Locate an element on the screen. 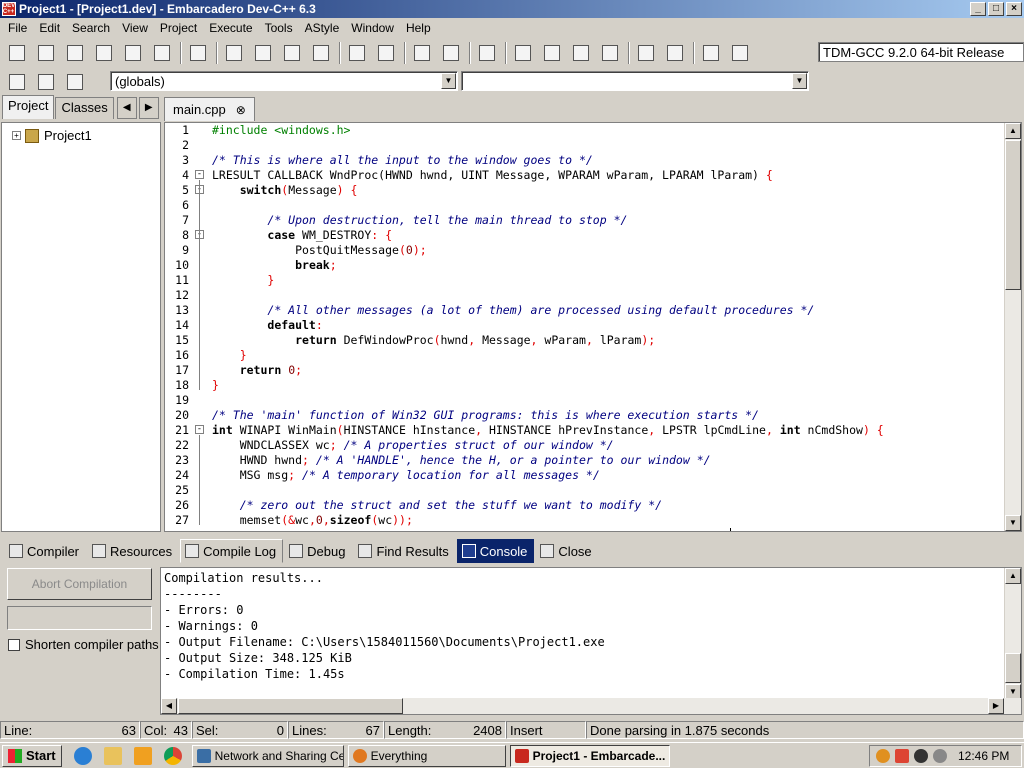  redo-button is located at coordinates (386, 53).